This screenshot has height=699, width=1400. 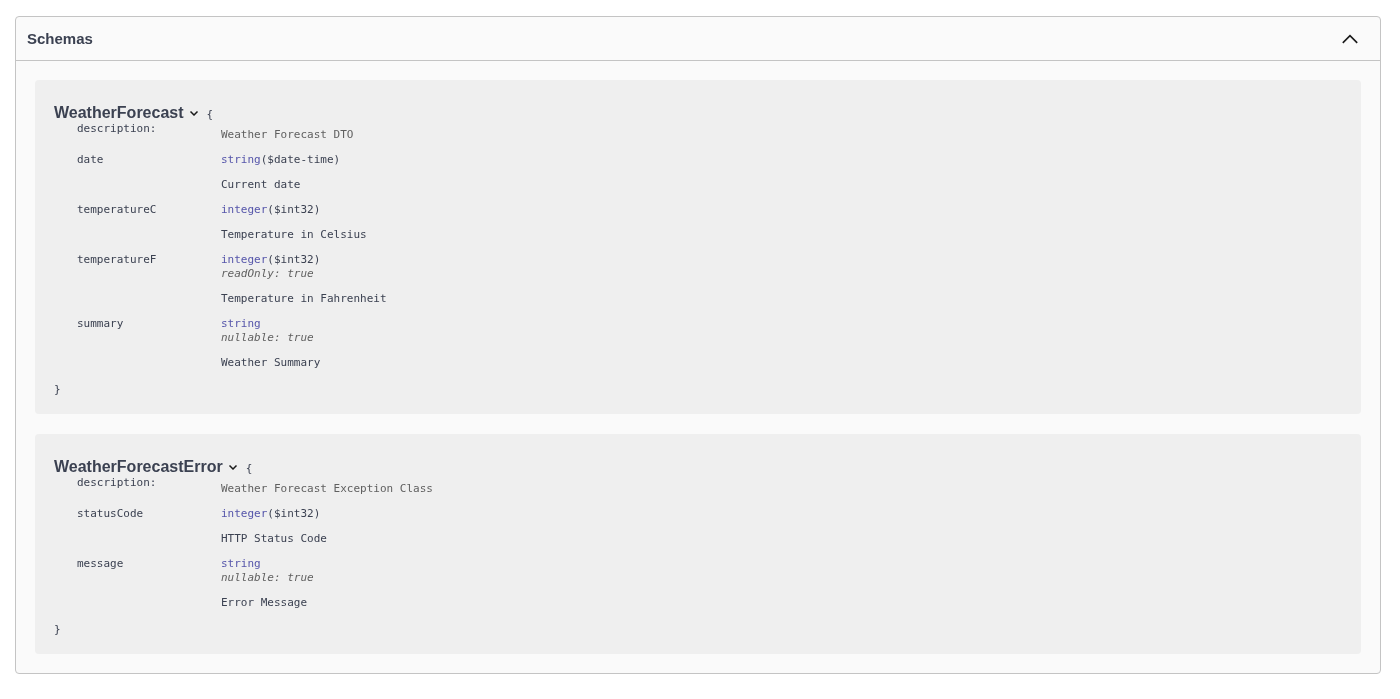 I want to click on model-description: Weather Forecast Exception Class, so click(x=327, y=488).